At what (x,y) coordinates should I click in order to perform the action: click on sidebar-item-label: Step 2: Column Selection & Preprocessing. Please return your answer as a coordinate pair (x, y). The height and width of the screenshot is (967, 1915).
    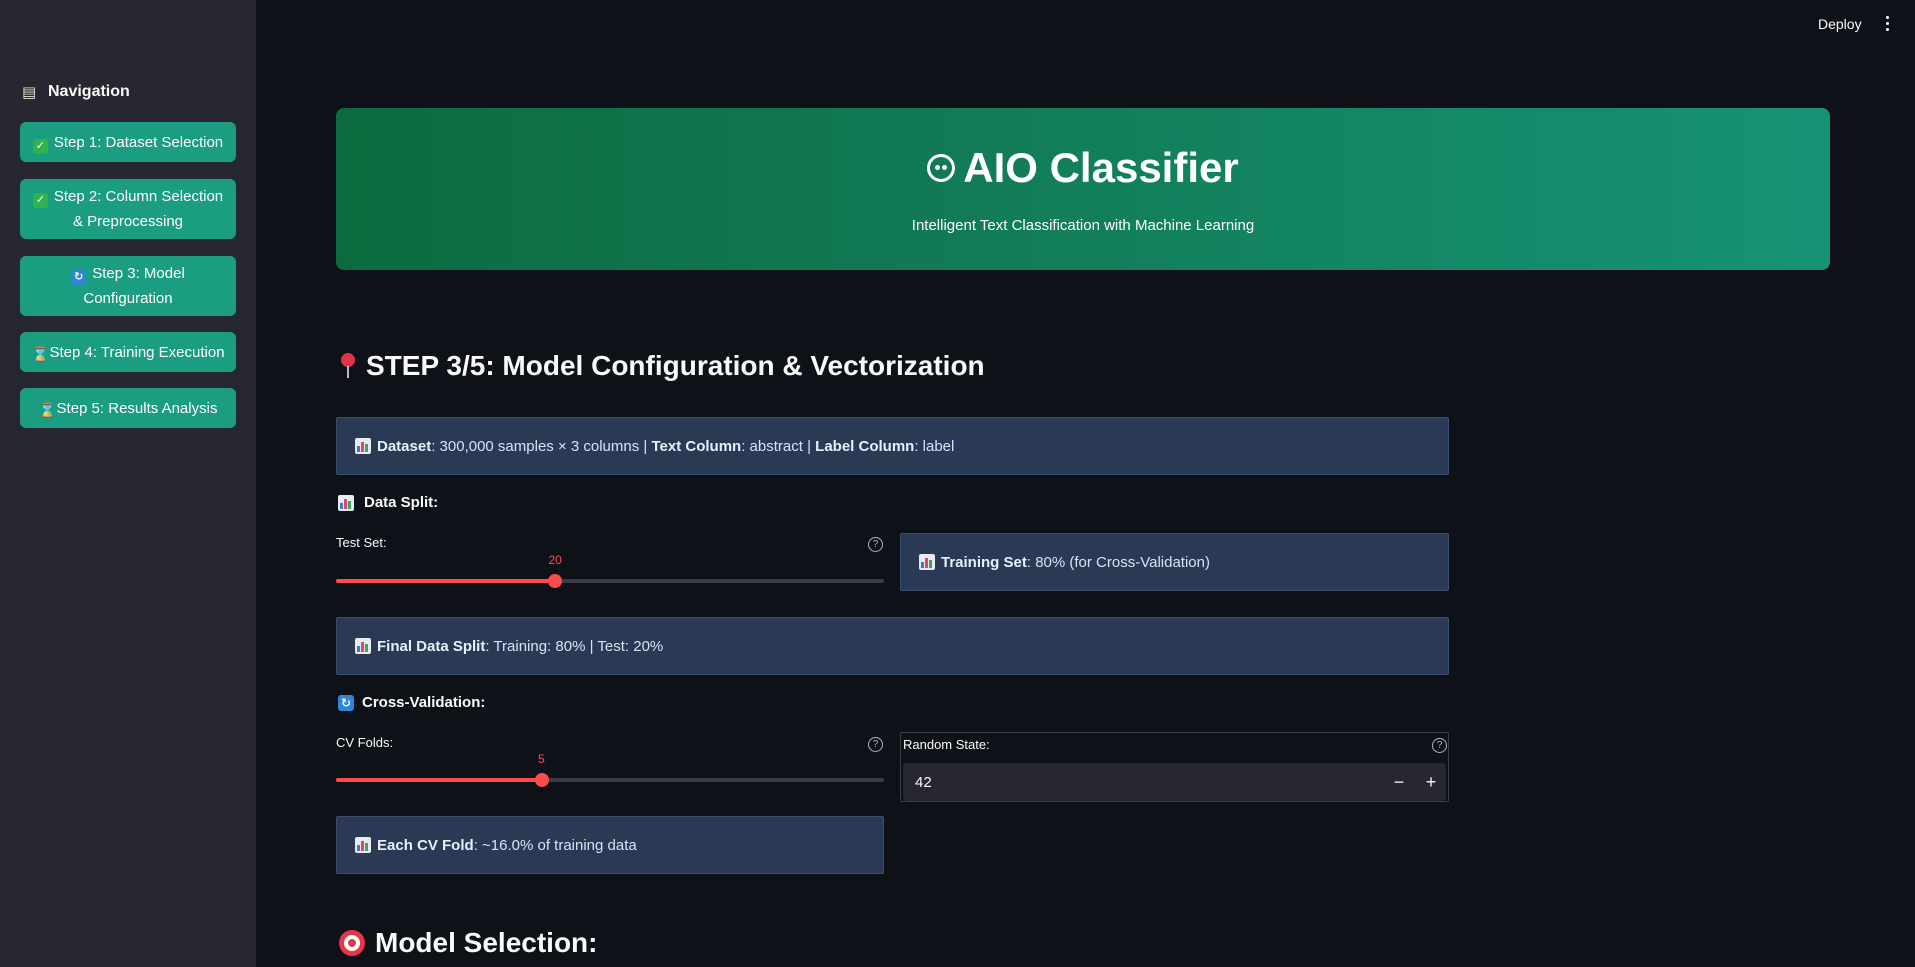
    Looking at the image, I should click on (138, 209).